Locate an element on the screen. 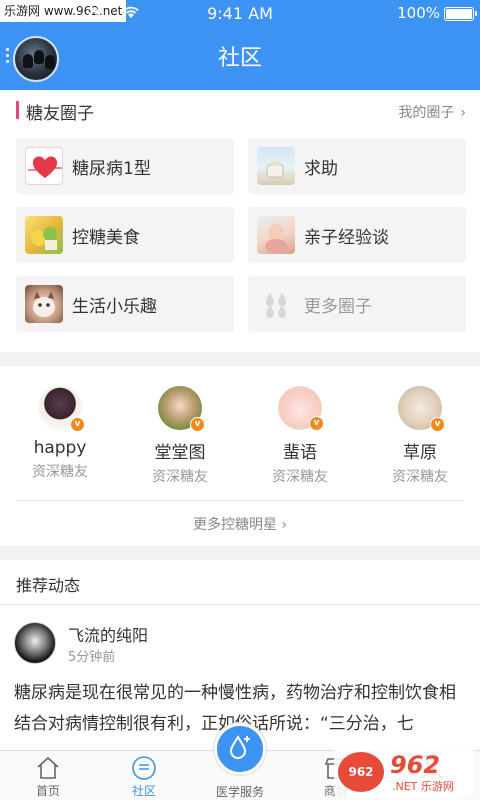 The width and height of the screenshot is (480, 800). circles-title: 糖友圈子 is located at coordinates (60, 114).